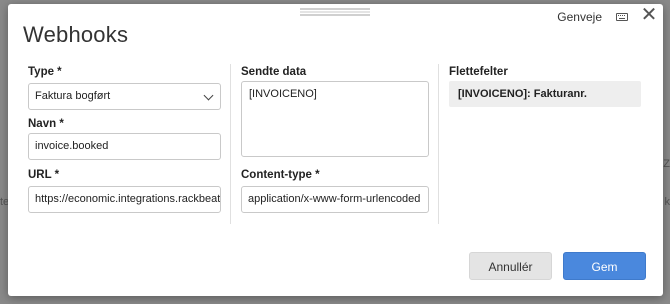 This screenshot has height=304, width=670. I want to click on shortcuts-link: Genveje, so click(579, 17).